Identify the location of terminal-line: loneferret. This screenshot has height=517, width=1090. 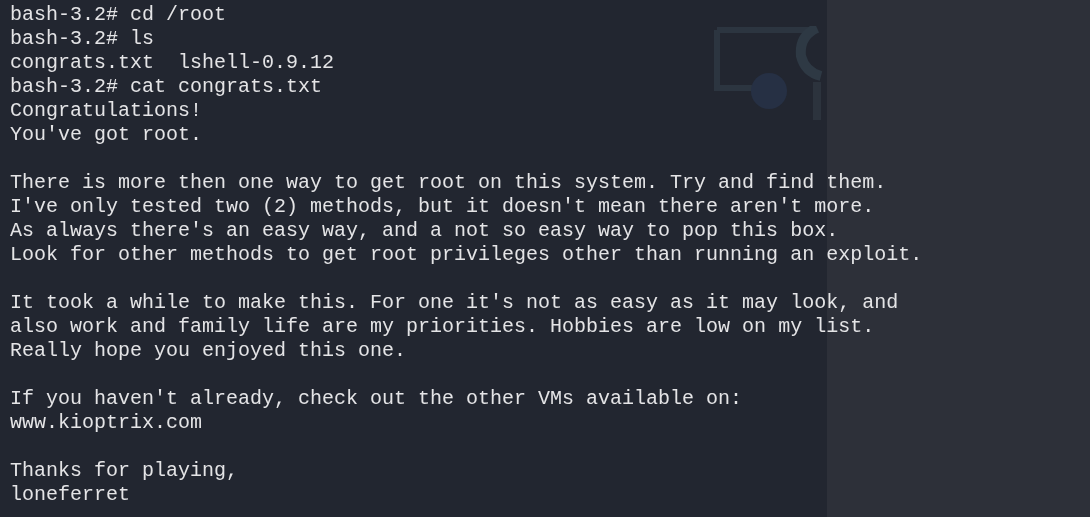
(70, 494).